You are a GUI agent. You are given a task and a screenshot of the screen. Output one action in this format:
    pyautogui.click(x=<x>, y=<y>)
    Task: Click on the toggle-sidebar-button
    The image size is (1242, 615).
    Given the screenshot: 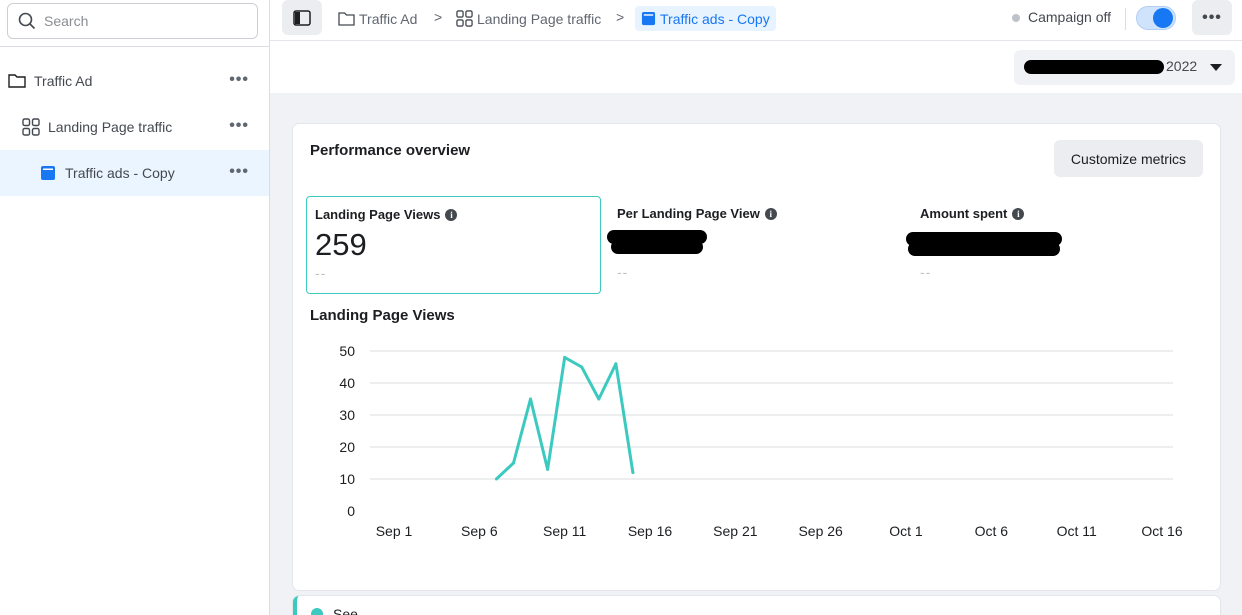 What is the action you would take?
    pyautogui.click(x=302, y=17)
    